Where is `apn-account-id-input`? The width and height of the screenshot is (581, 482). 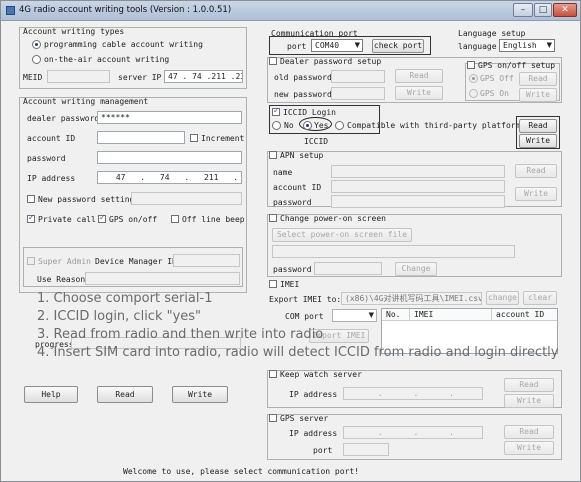 apn-account-id-input is located at coordinates (418, 186).